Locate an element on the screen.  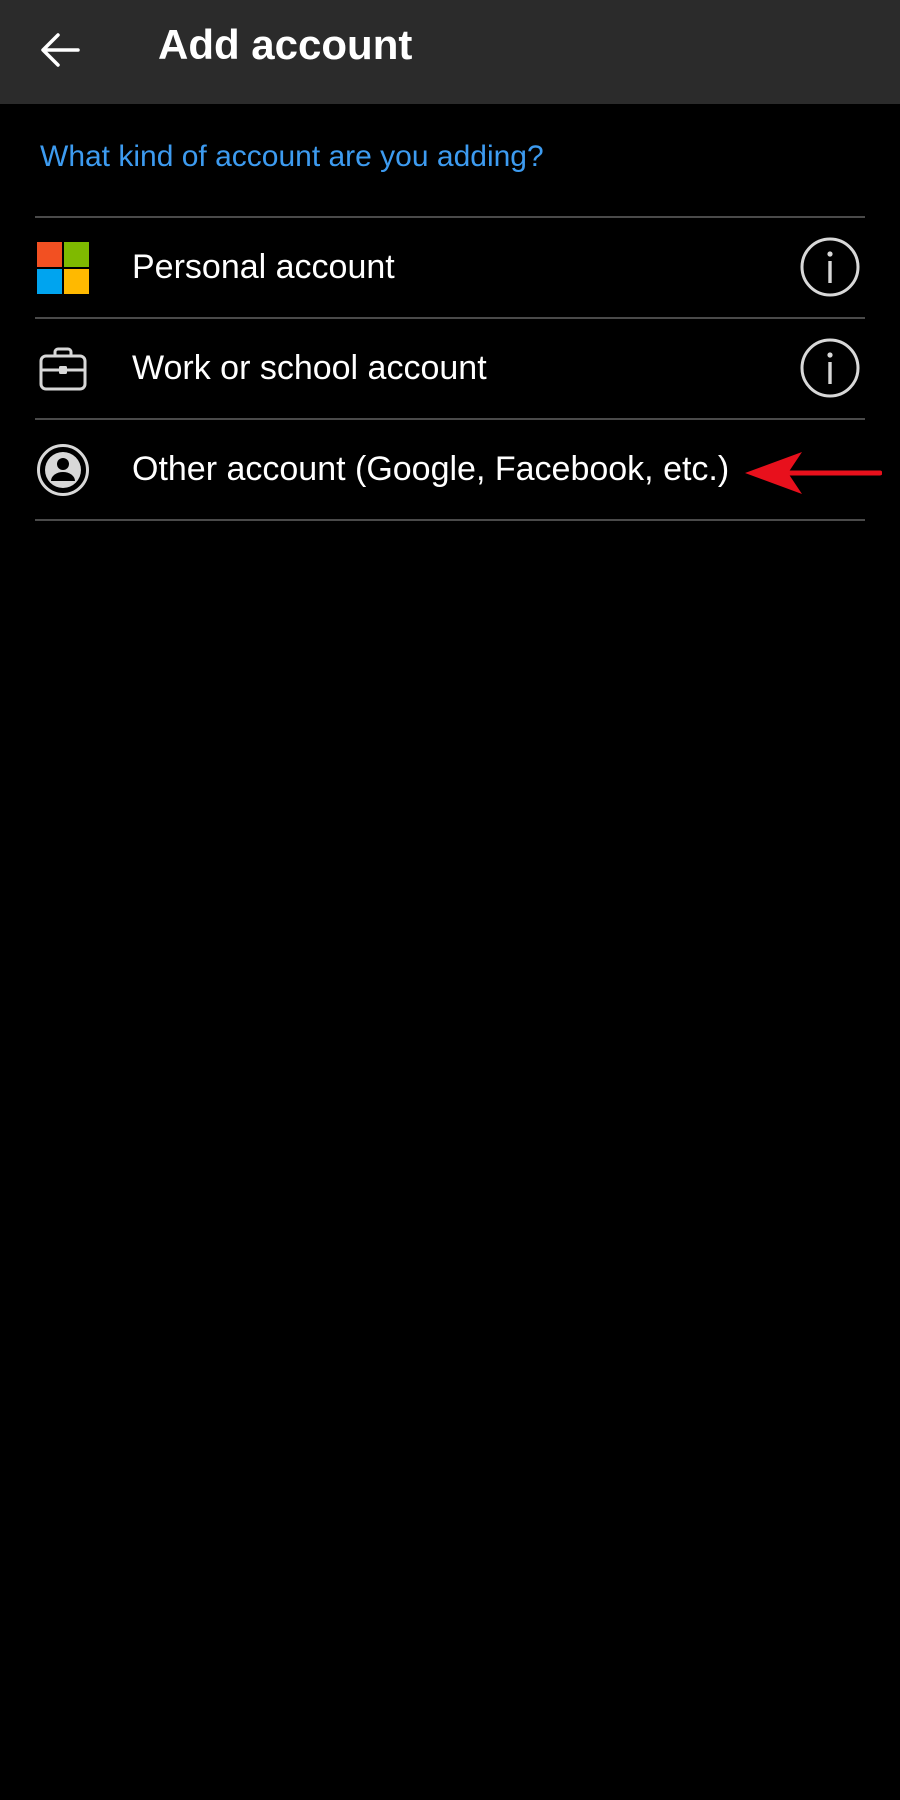
work-school-account-info-button is located at coordinates (830, 368).